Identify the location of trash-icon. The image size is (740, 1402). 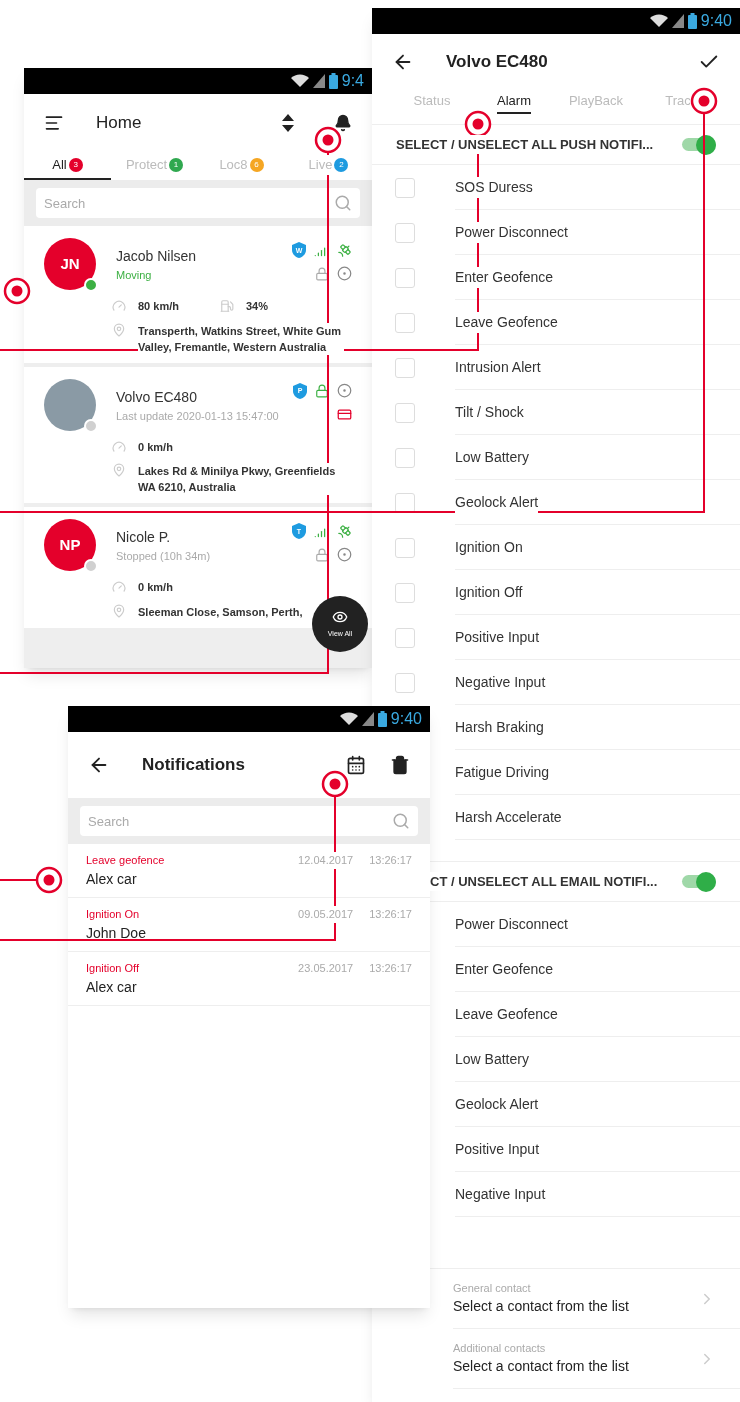
(400, 765).